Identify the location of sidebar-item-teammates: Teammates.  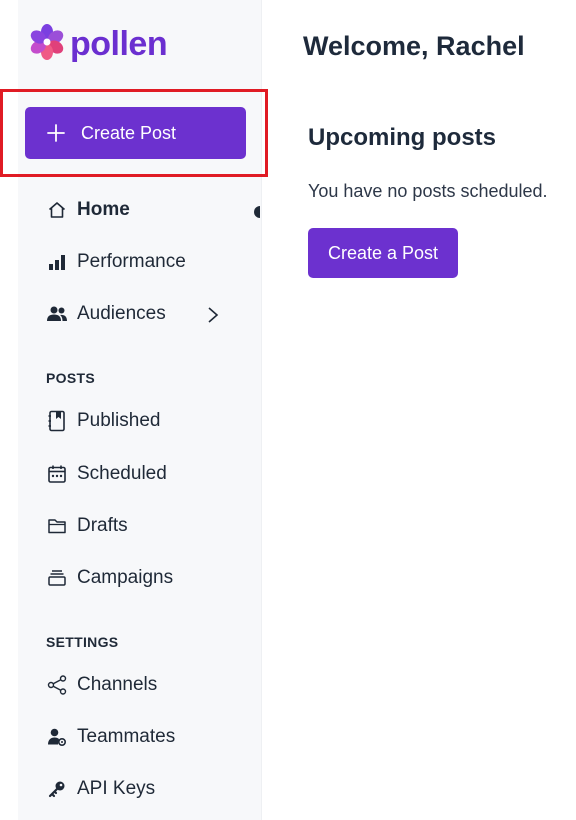
(110, 737).